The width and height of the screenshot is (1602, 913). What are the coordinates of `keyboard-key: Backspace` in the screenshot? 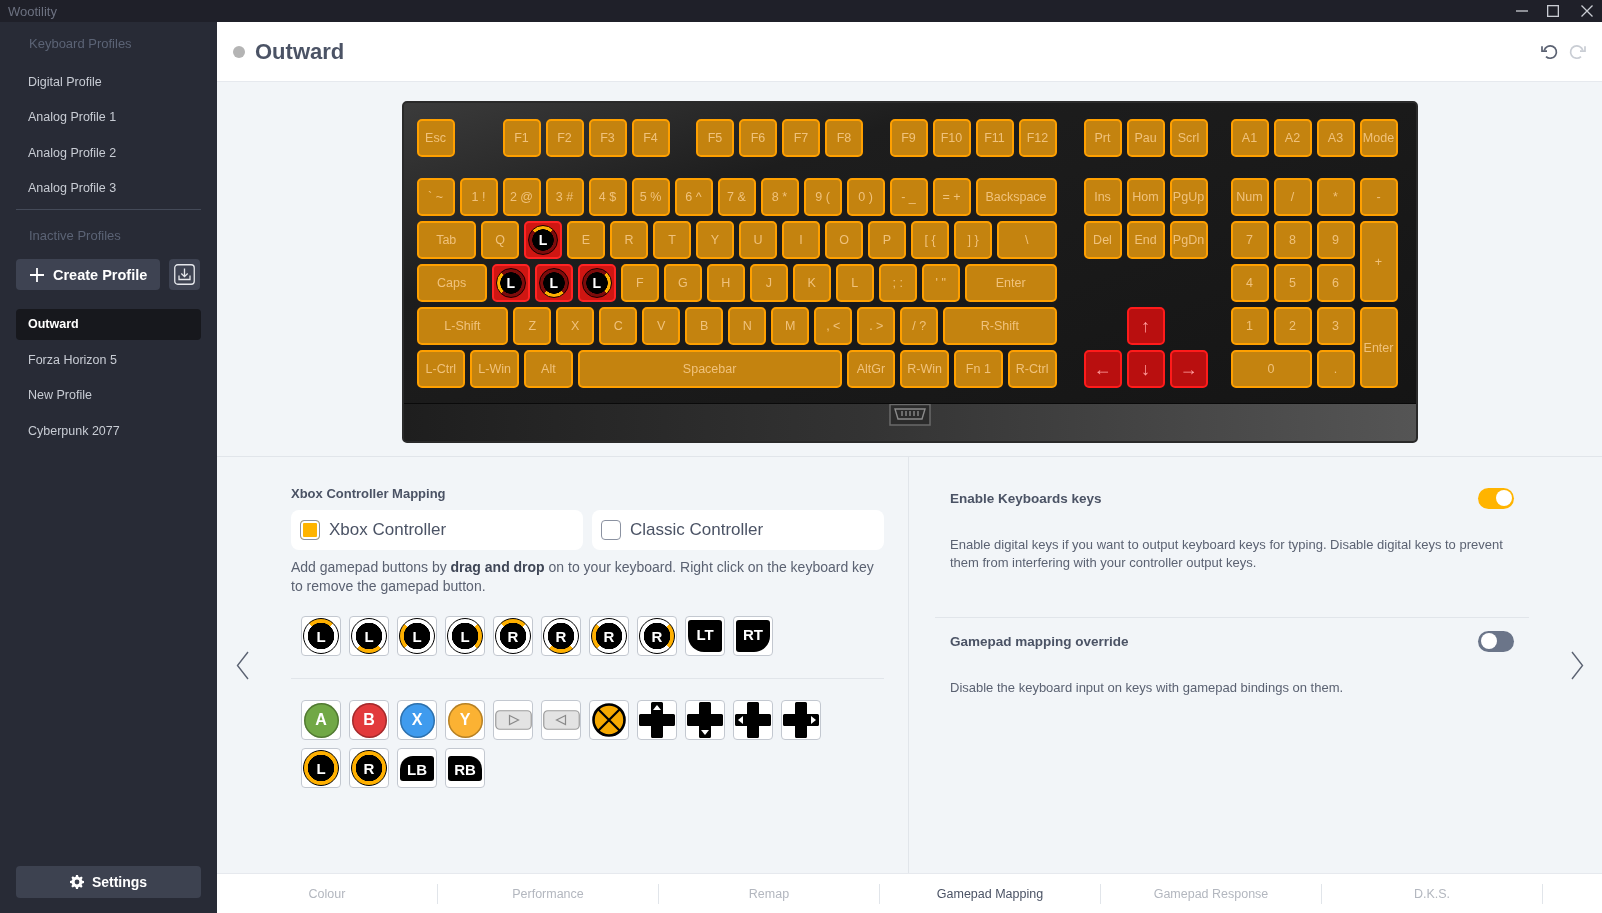 It's located at (1016, 197).